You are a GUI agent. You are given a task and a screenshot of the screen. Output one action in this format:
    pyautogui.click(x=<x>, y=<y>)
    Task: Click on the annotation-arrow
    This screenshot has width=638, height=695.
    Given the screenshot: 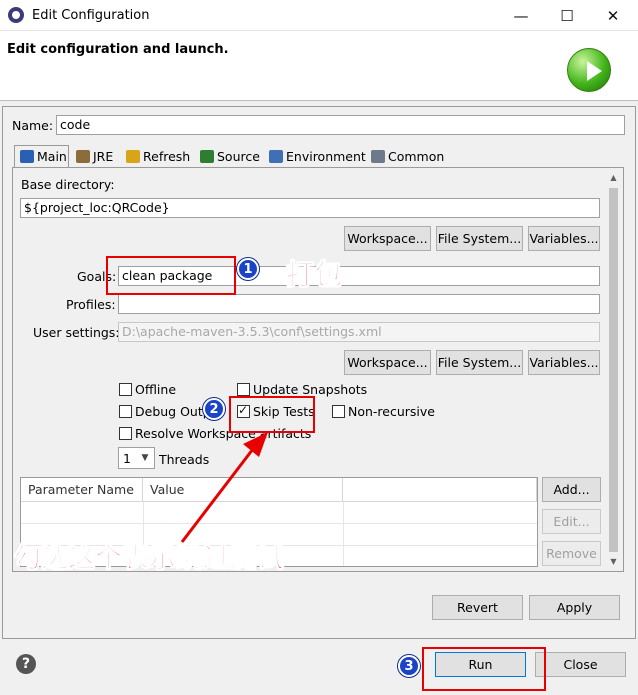 What is the action you would take?
    pyautogui.click(x=224, y=487)
    